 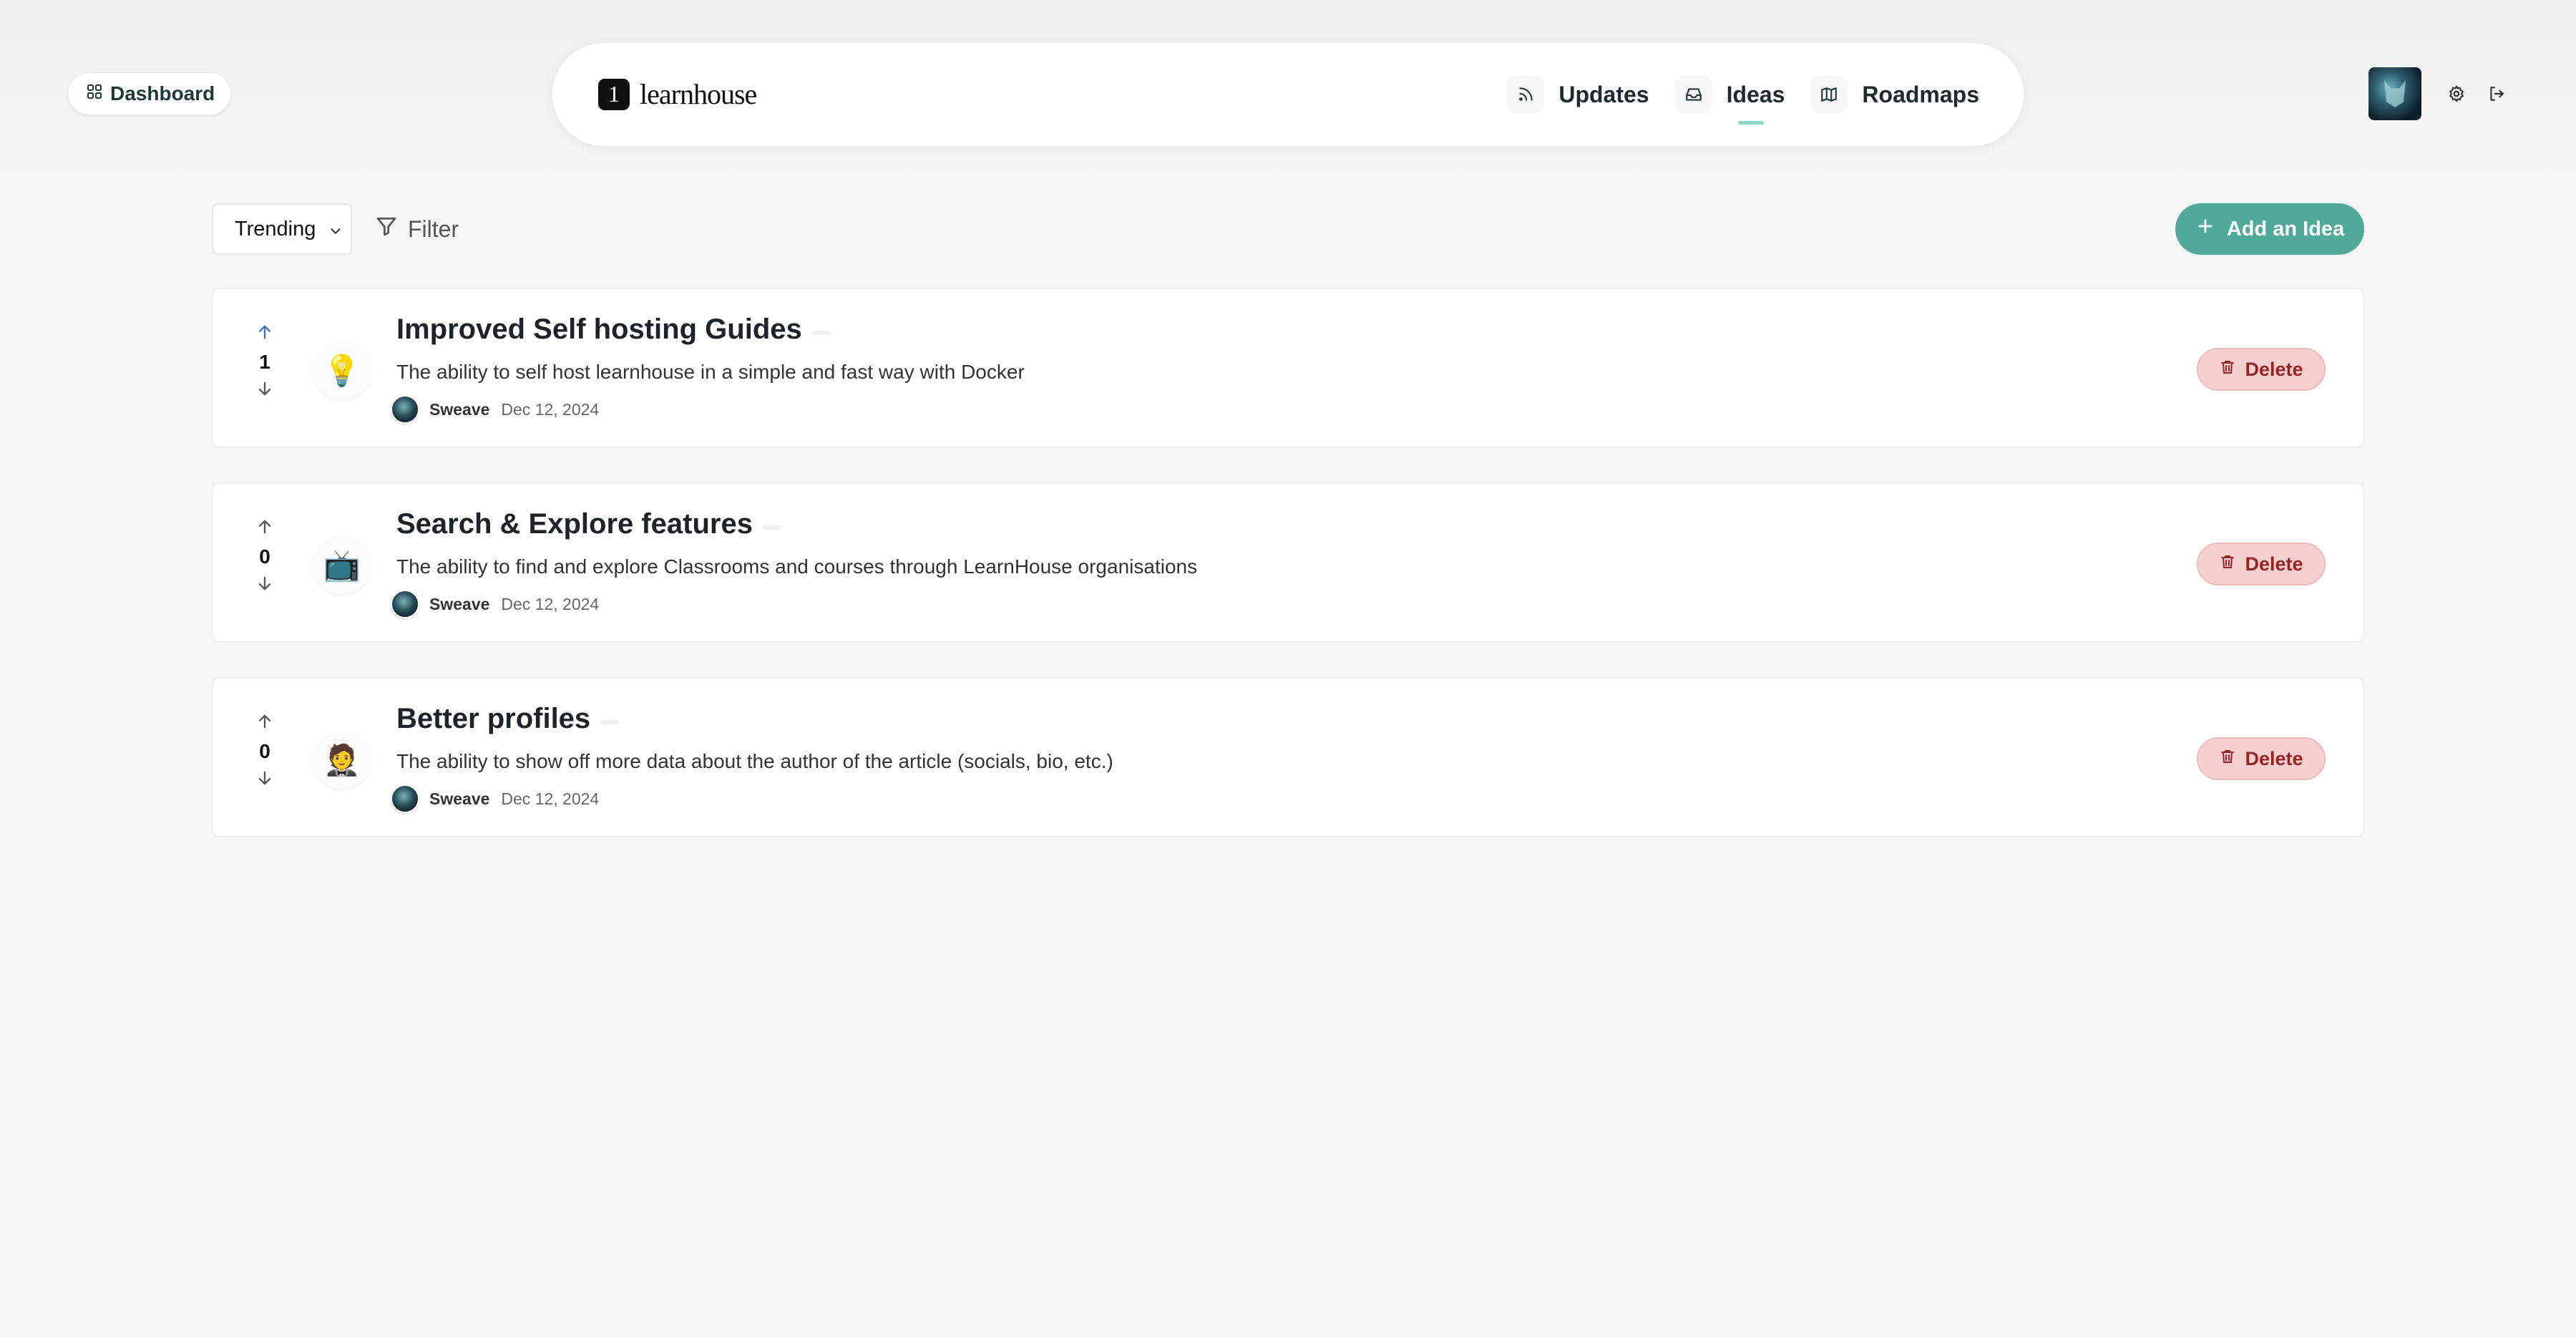 I want to click on idea-emoji: 📺, so click(x=342, y=565).